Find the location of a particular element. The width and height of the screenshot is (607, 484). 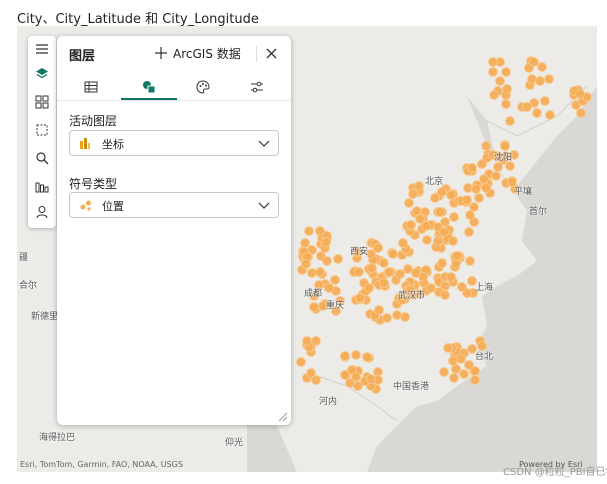

analytics-icon is located at coordinates (42, 186).